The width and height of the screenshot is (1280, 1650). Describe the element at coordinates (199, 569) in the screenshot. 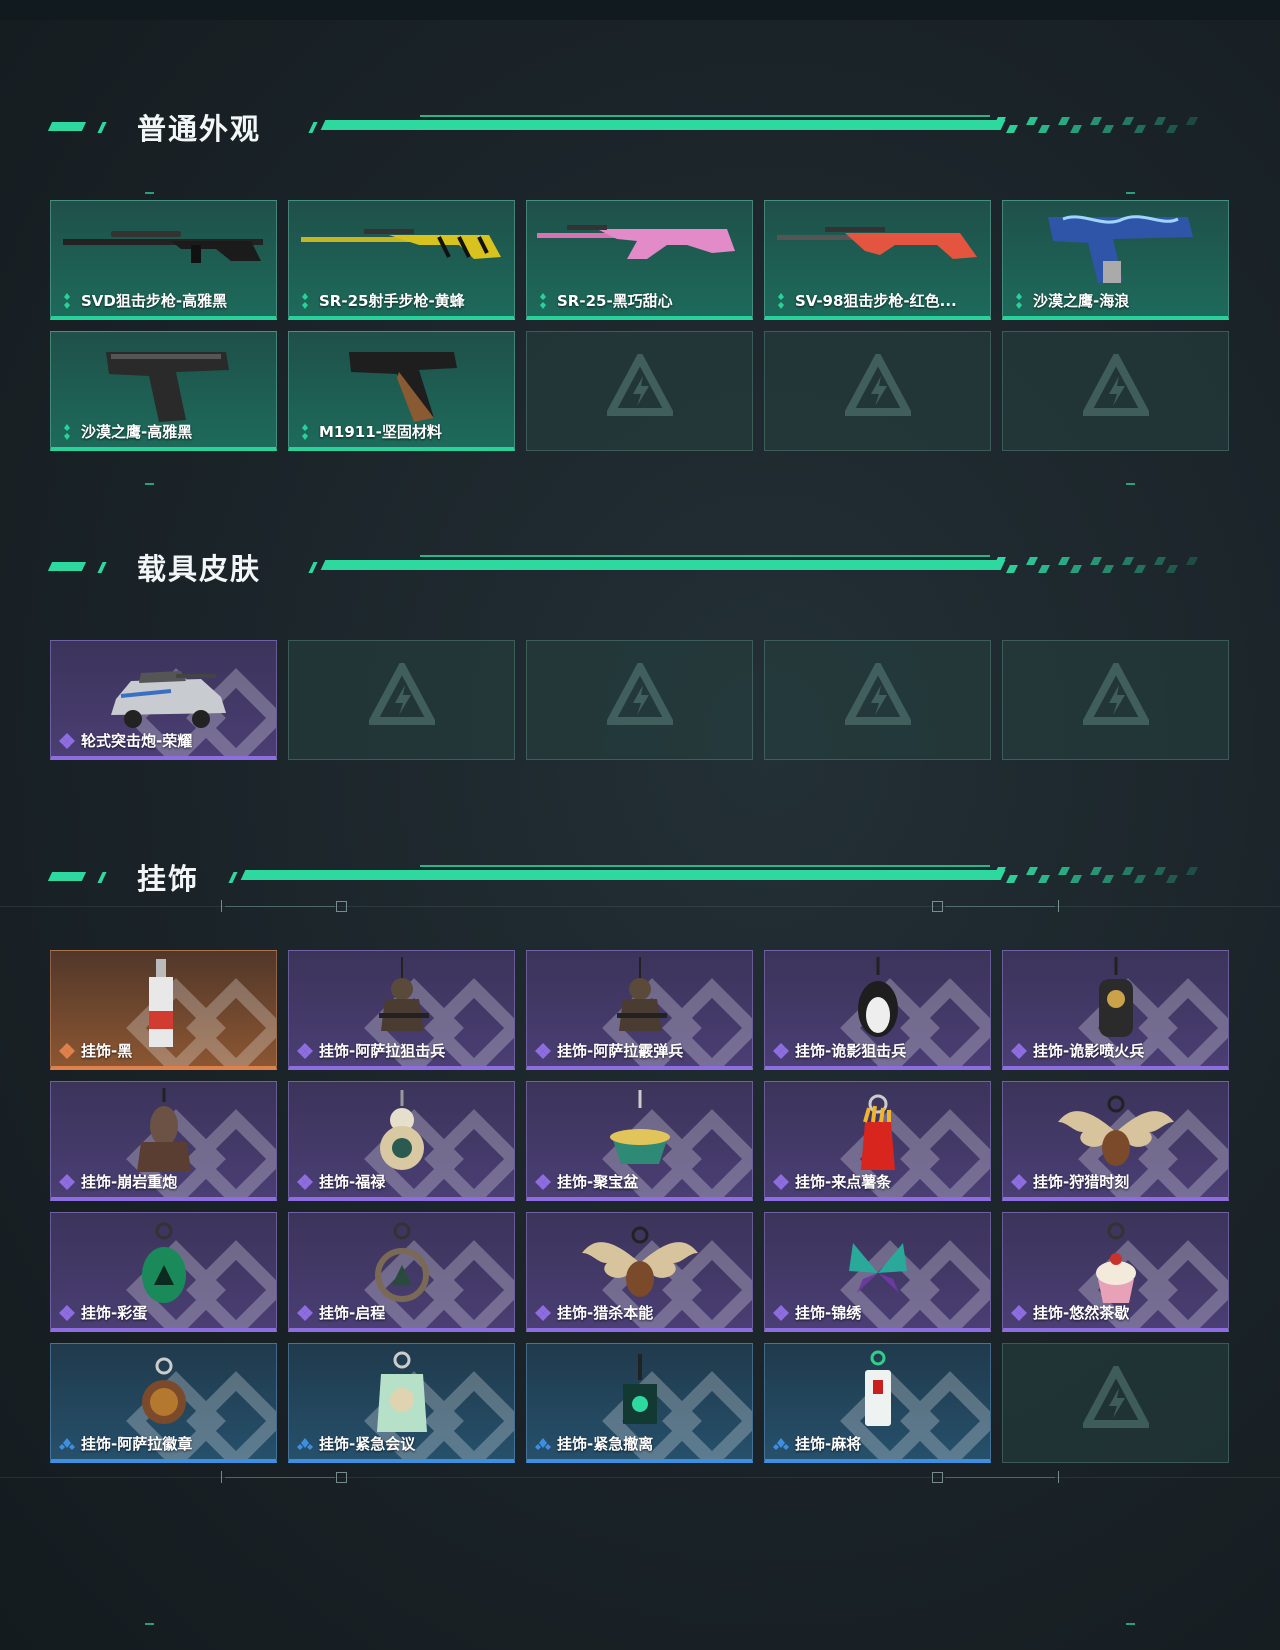

I see `section-title: 载具皮肤` at that location.